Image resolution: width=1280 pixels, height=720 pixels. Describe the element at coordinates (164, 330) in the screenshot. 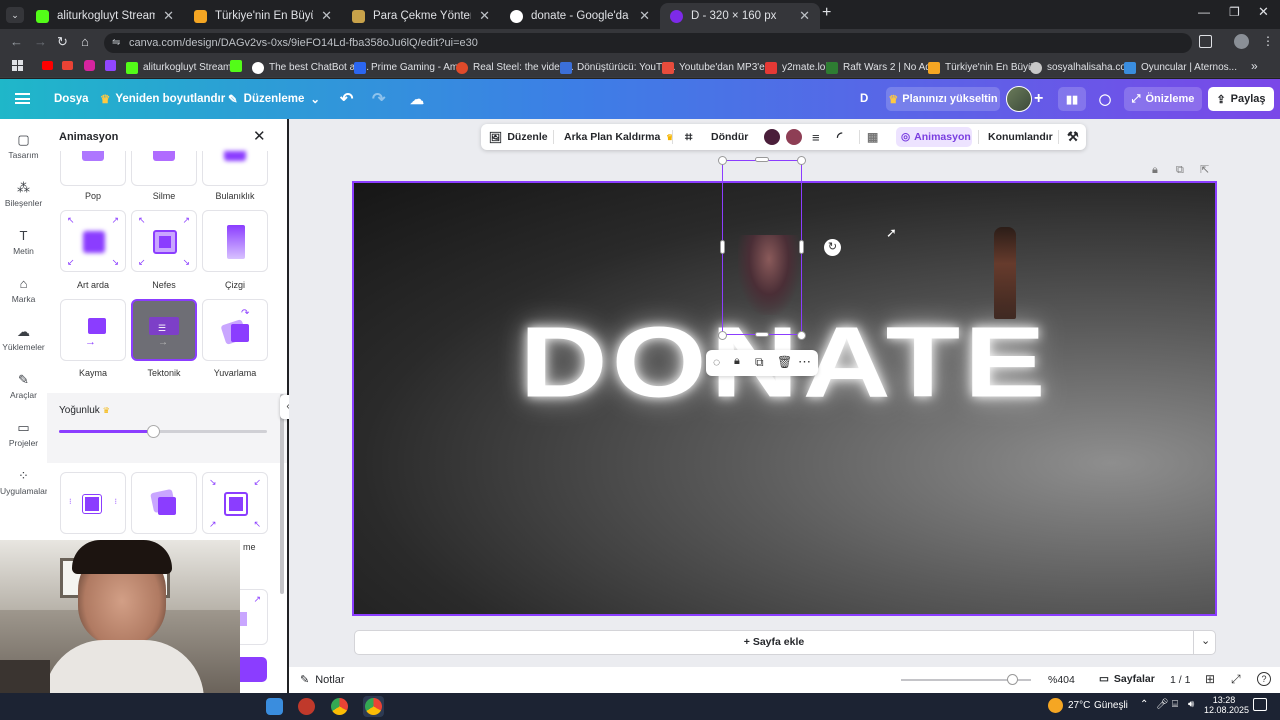

I see `anim-tectonic-card: ☰ →` at that location.